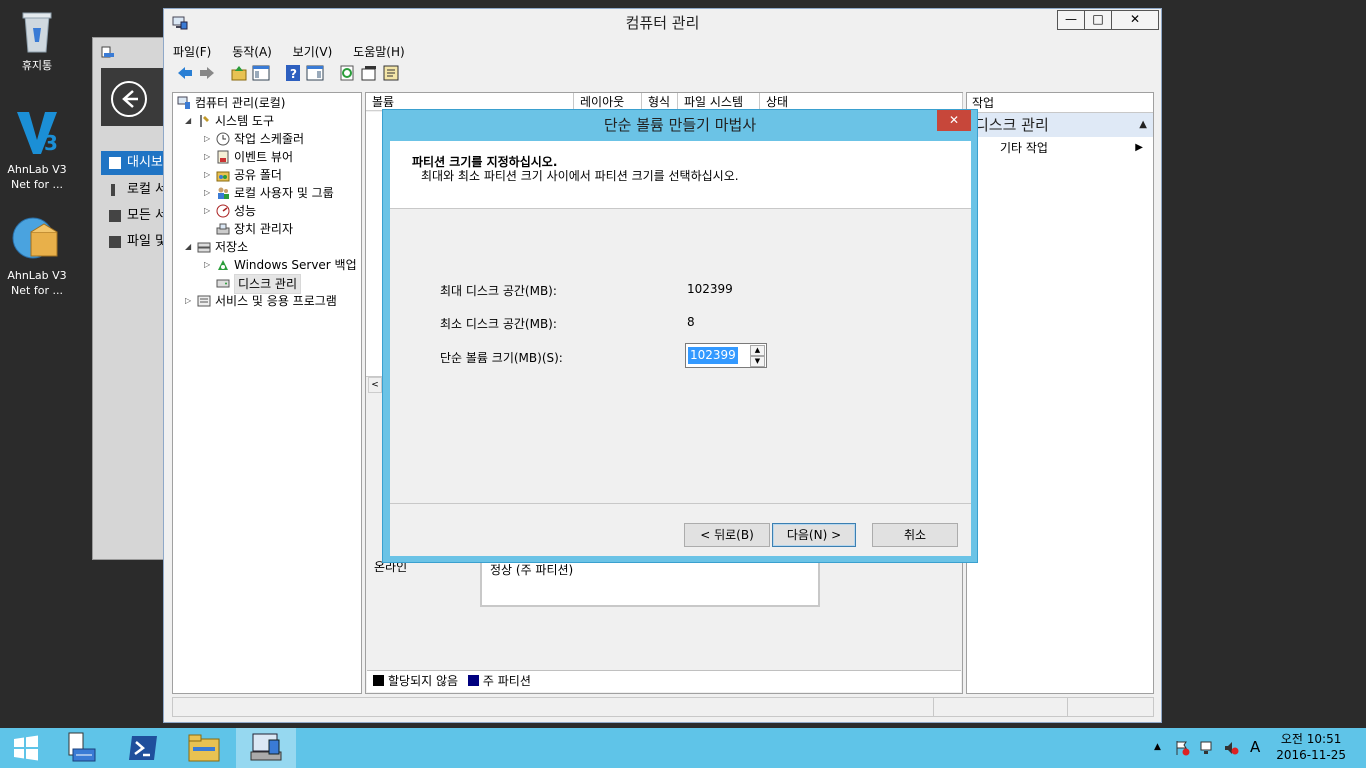 The height and width of the screenshot is (768, 1366). What do you see at coordinates (1255, 747) in the screenshot?
I see `ime-indicator: A` at bounding box center [1255, 747].